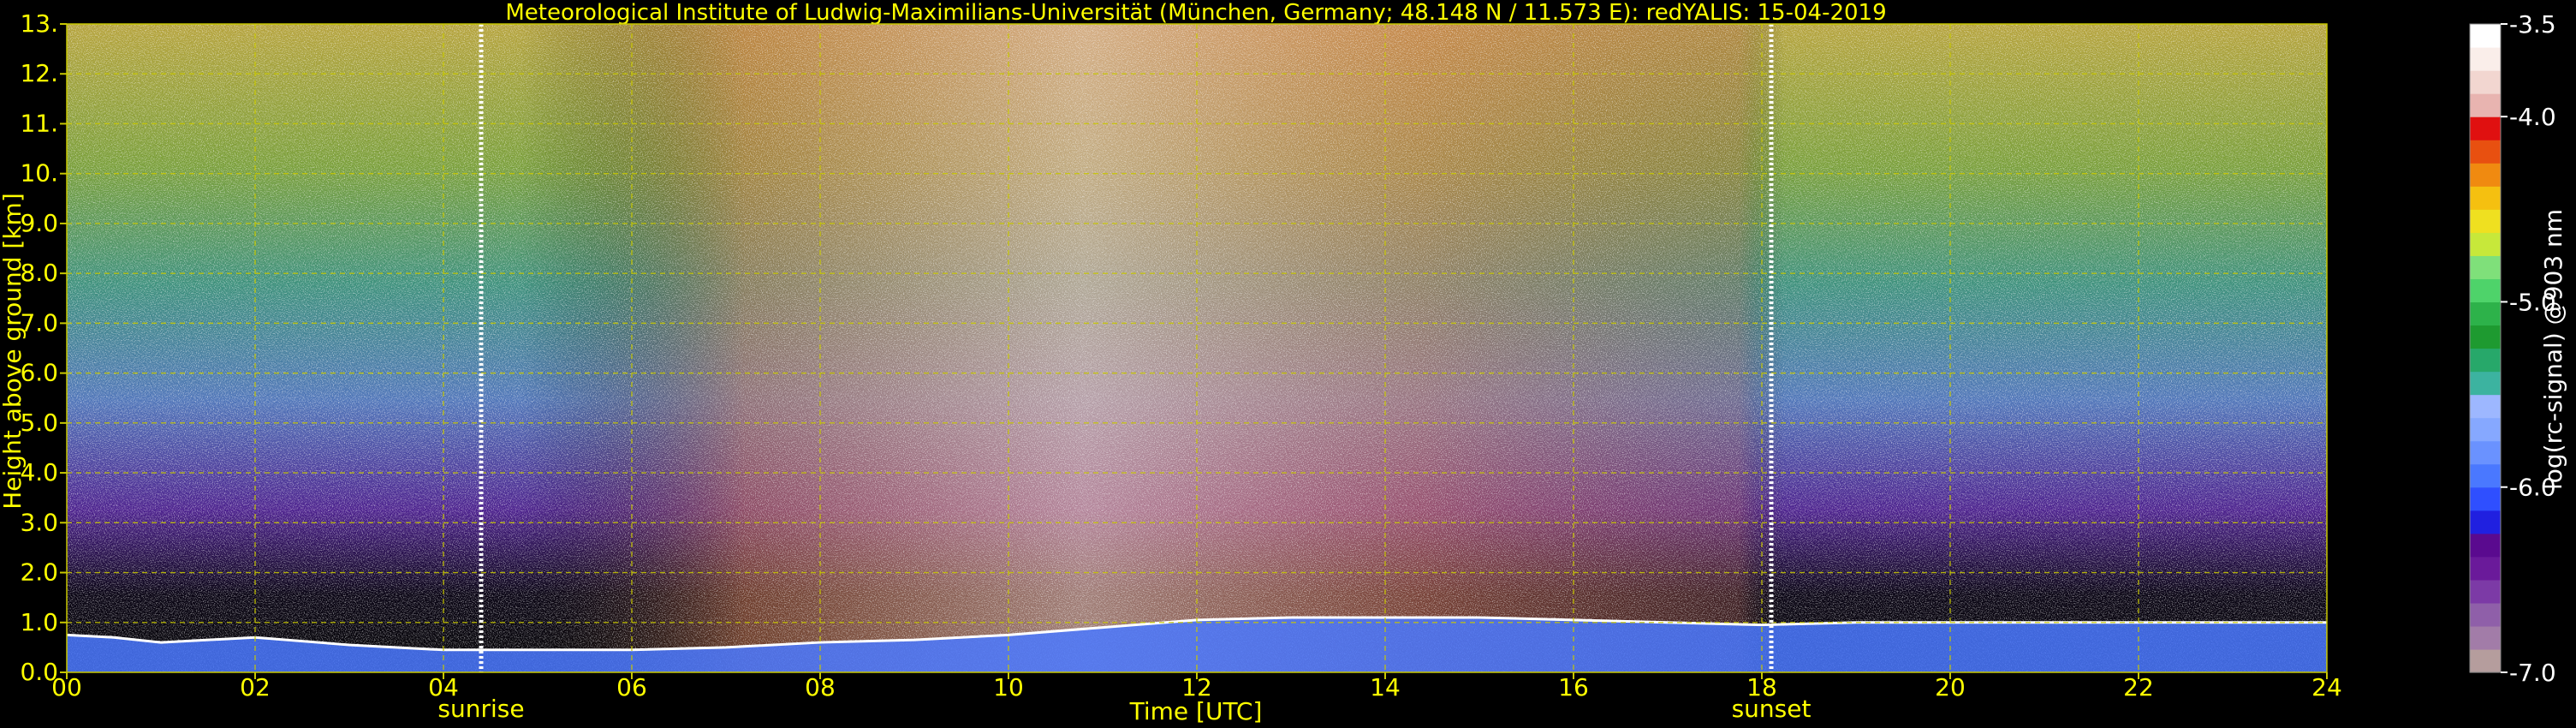 The height and width of the screenshot is (728, 2576). I want to click on x-tick-label: 24, so click(2326, 687).